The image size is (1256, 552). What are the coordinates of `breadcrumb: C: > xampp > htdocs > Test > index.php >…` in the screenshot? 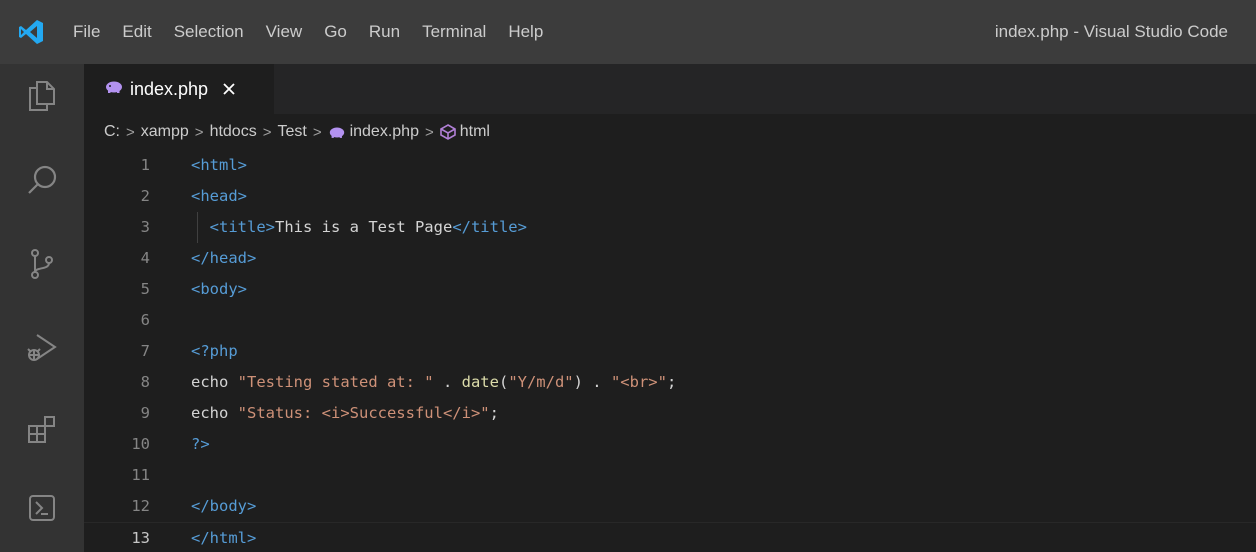 It's located at (297, 132).